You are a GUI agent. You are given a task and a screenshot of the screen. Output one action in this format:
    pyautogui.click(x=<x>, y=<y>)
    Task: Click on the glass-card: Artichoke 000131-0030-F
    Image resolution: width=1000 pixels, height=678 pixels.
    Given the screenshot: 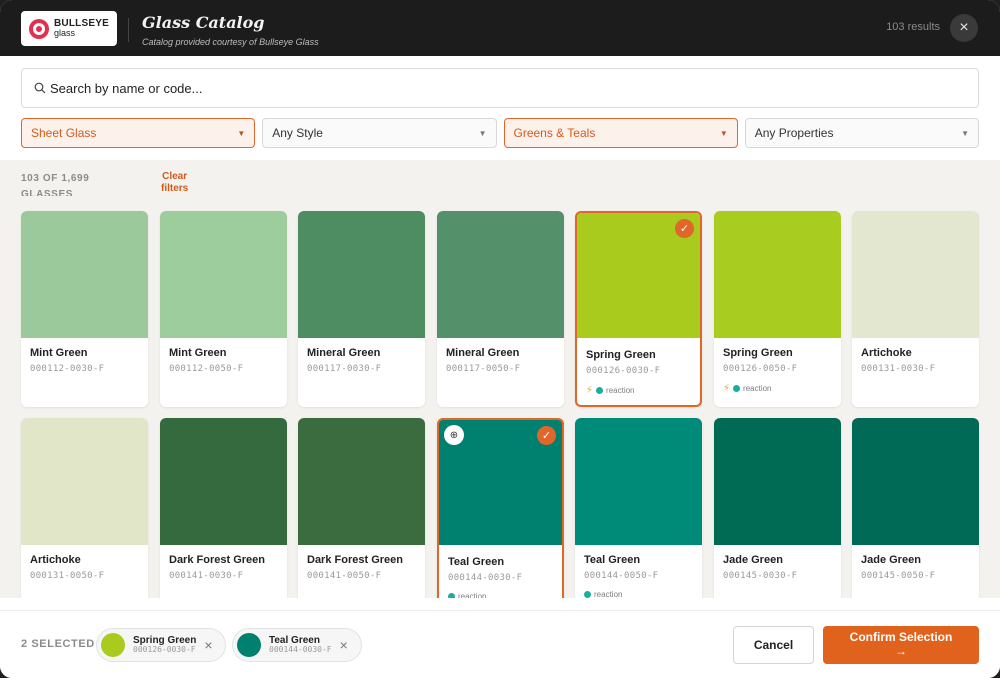 What is the action you would take?
    pyautogui.click(x=915, y=309)
    